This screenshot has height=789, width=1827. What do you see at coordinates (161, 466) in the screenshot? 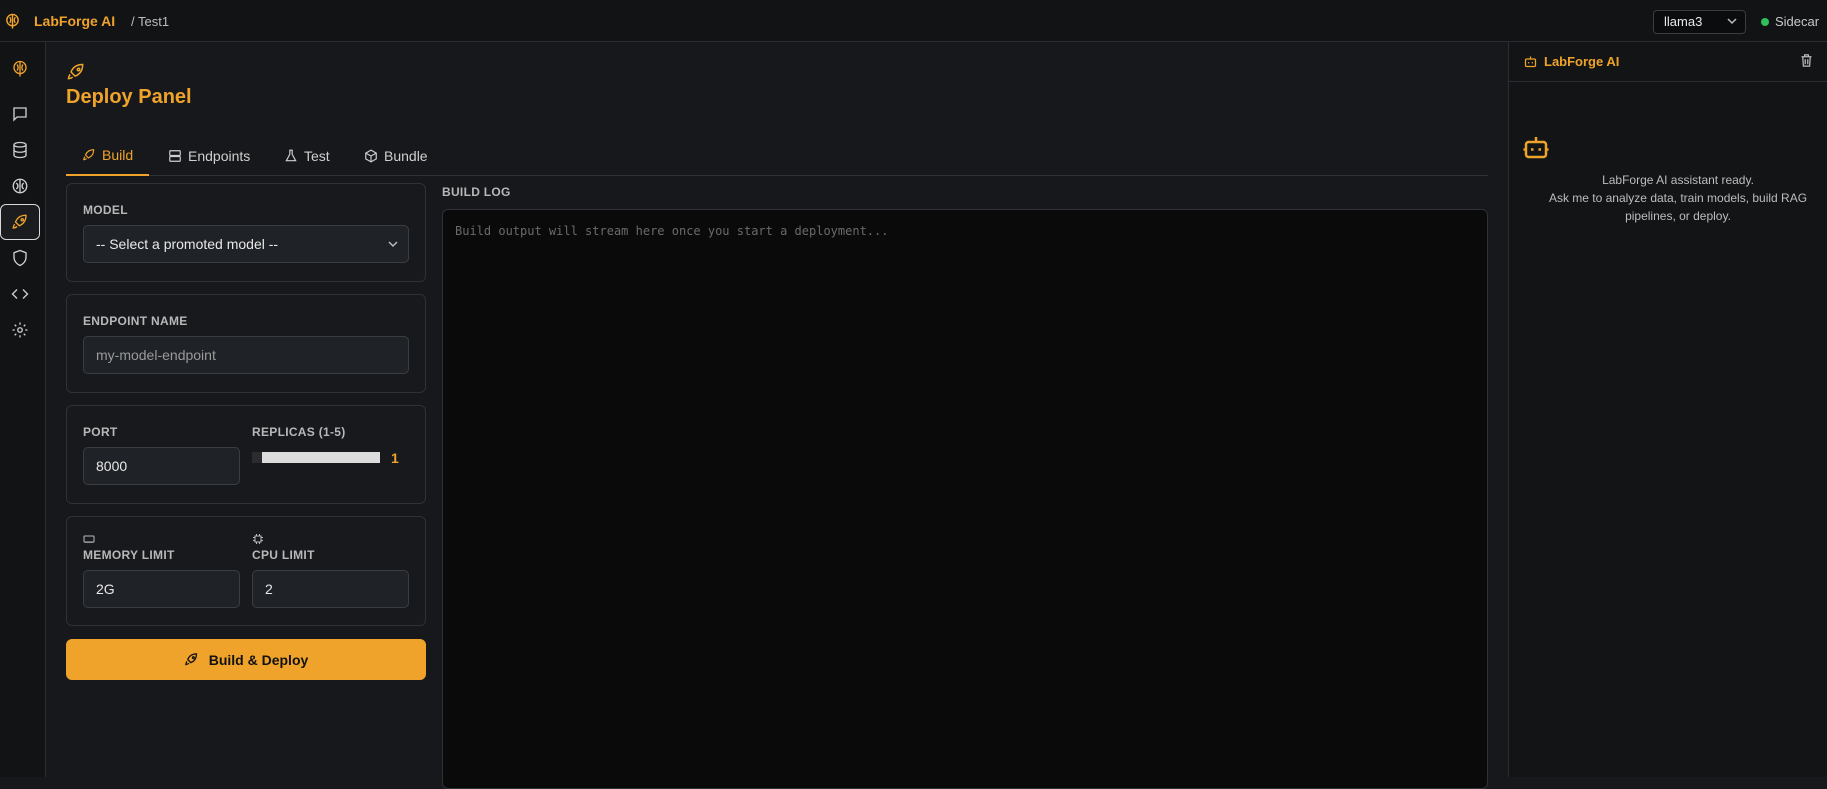
I see `port-input: 8000` at bounding box center [161, 466].